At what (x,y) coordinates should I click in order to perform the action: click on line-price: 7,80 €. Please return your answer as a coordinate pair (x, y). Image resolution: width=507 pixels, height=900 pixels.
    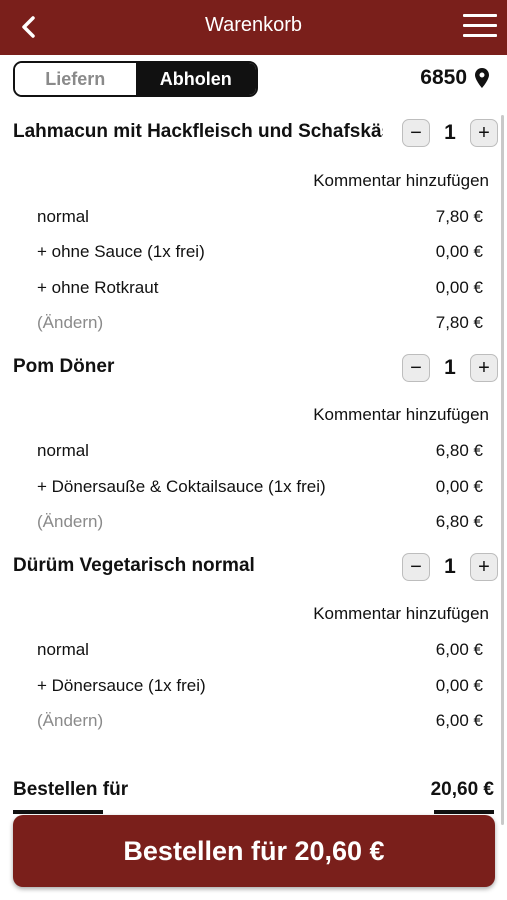
    Looking at the image, I should click on (459, 216).